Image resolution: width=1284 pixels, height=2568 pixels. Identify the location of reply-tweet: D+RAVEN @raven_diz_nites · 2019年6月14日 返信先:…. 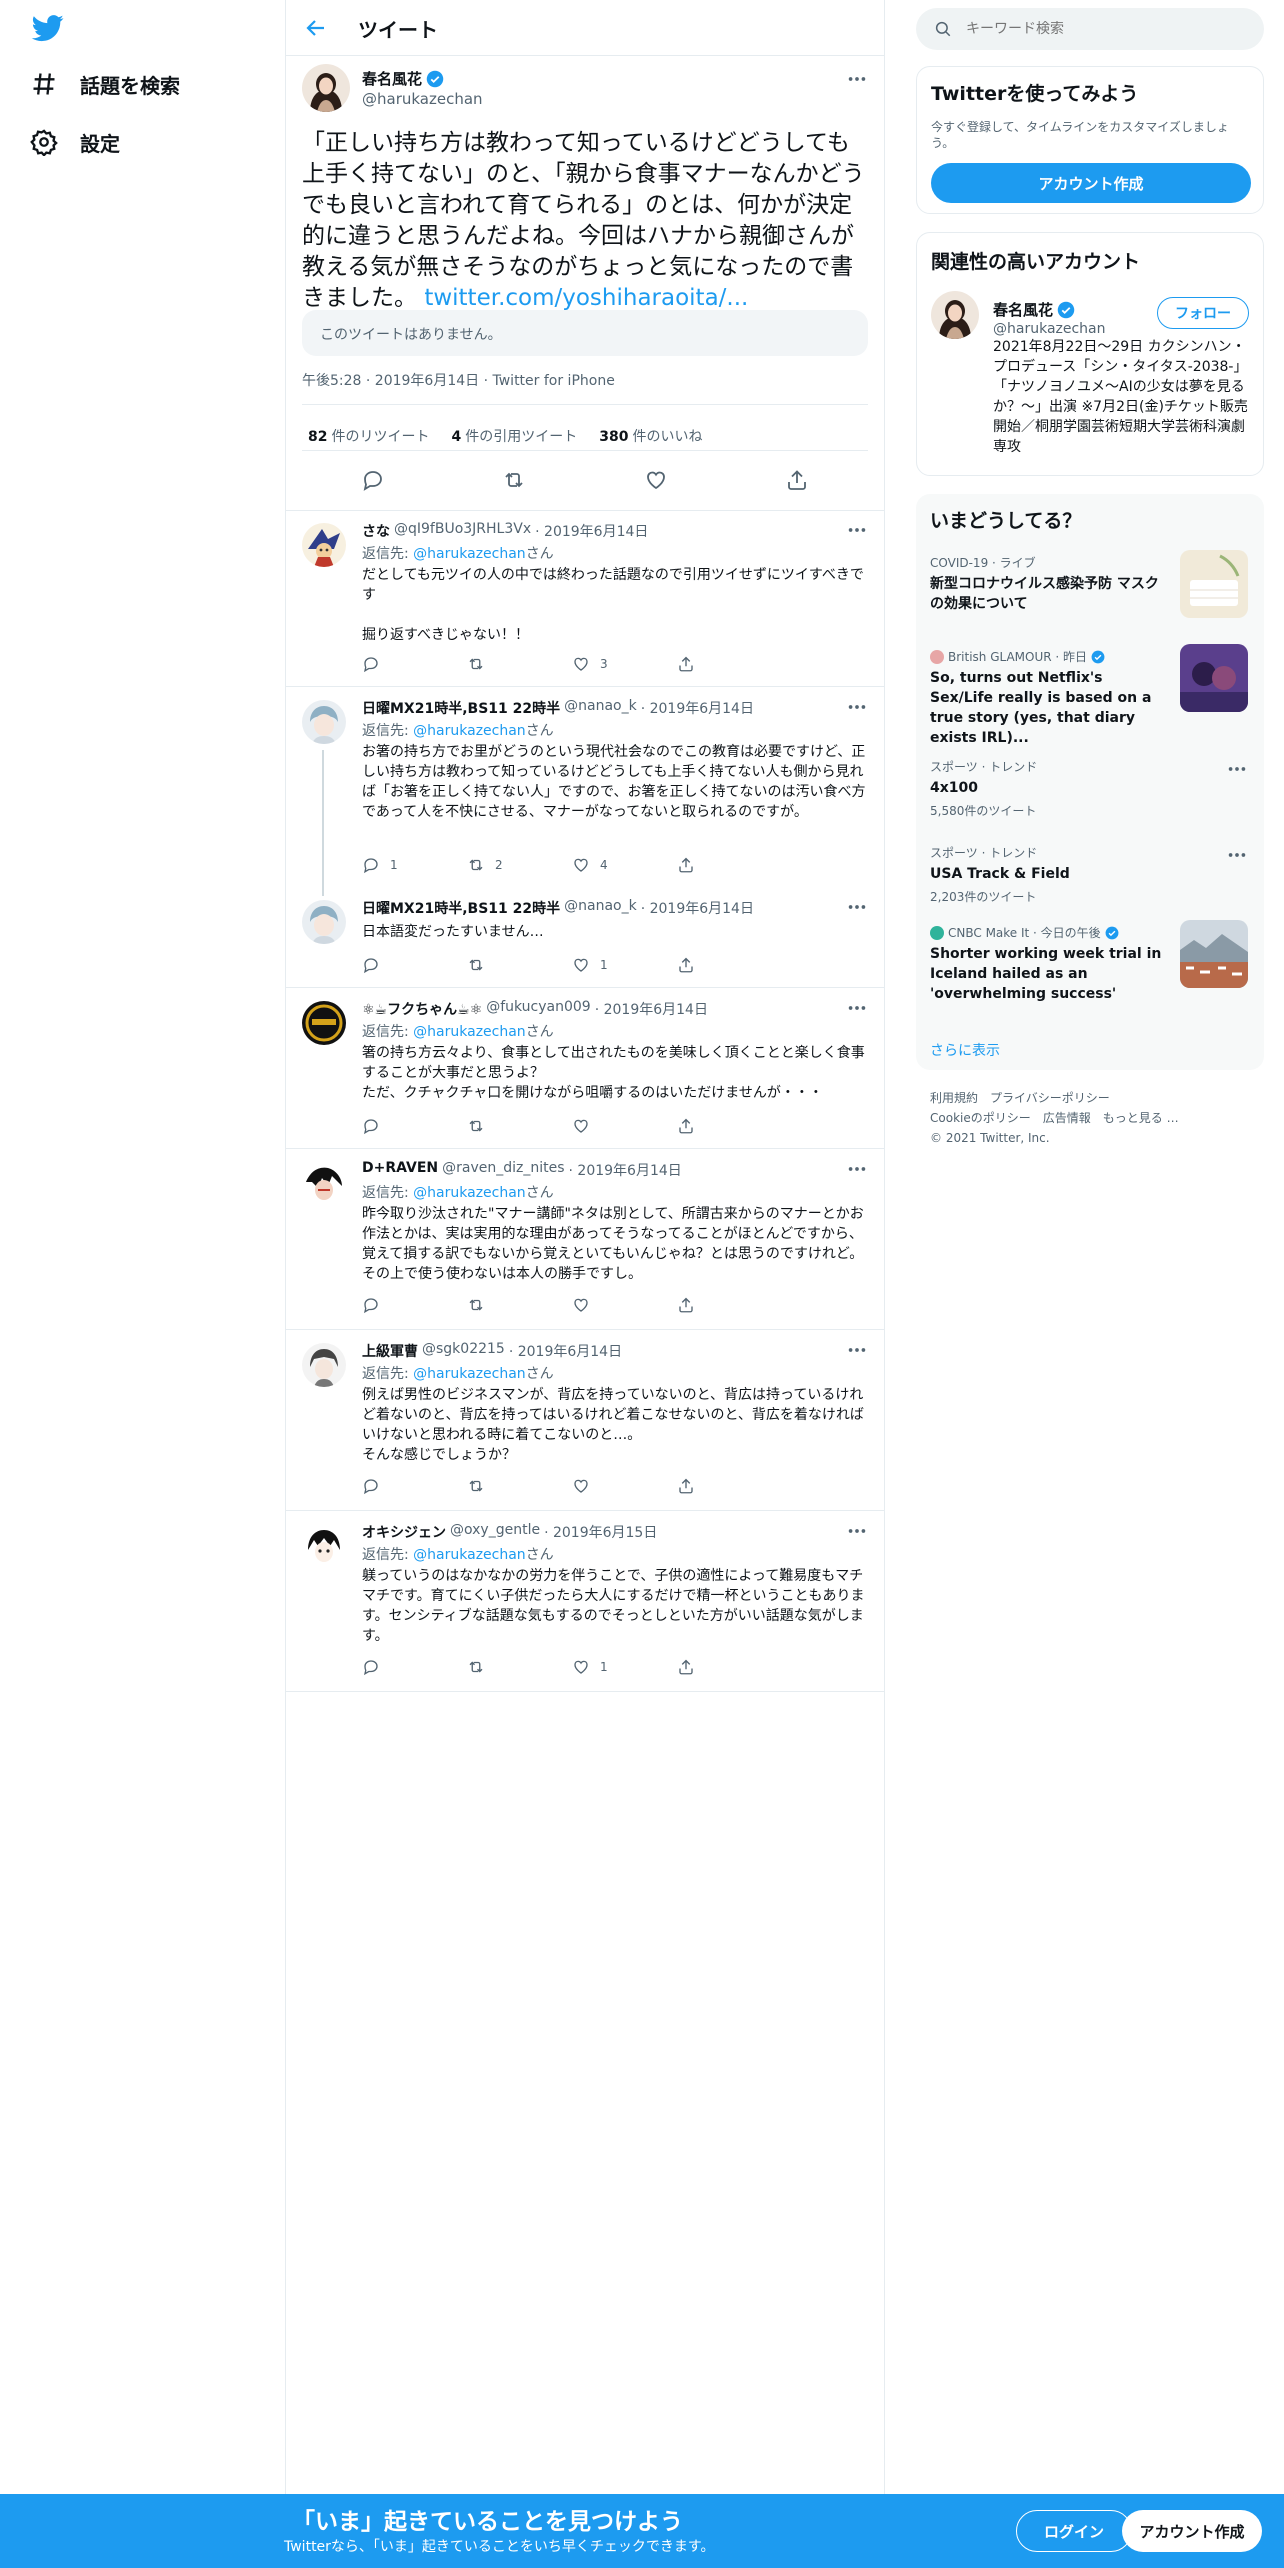
(585, 1240).